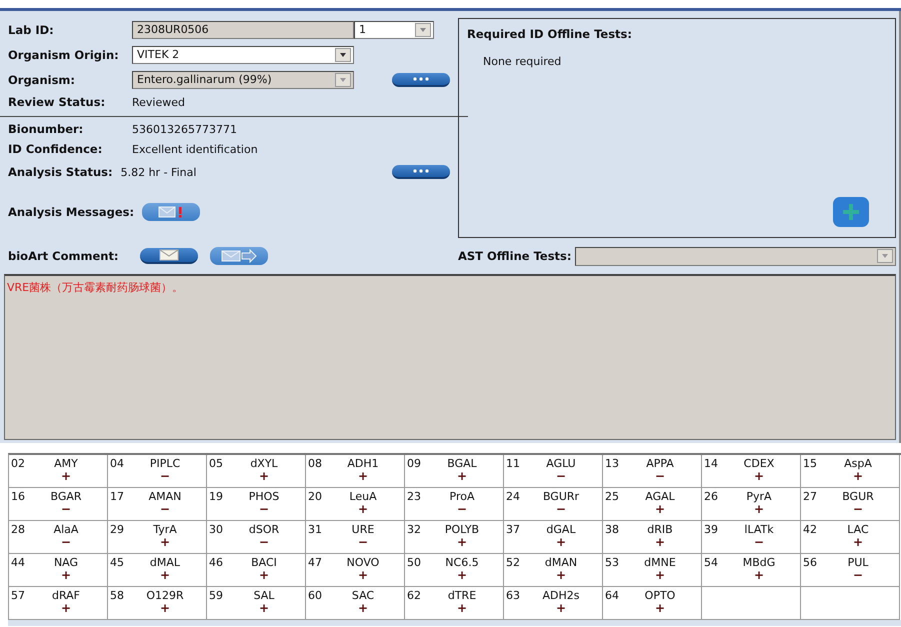 Image resolution: width=901 pixels, height=627 pixels. What do you see at coordinates (165, 463) in the screenshot?
I see `test-name: PIPLC` at bounding box center [165, 463].